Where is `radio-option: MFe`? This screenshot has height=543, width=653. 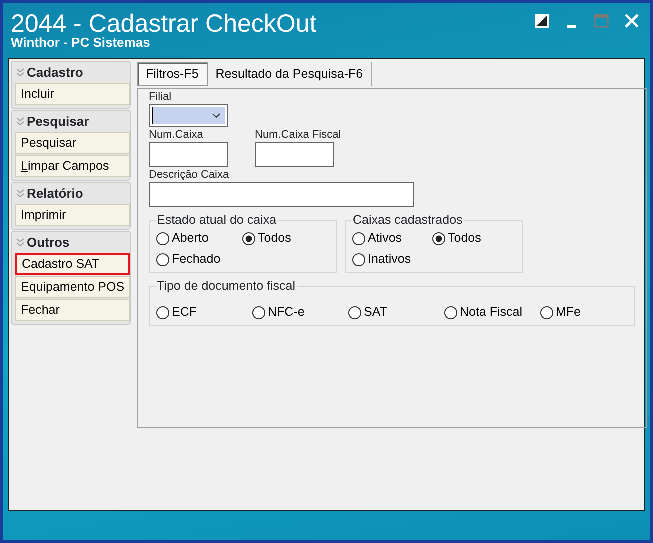
radio-option: MFe is located at coordinates (560, 312).